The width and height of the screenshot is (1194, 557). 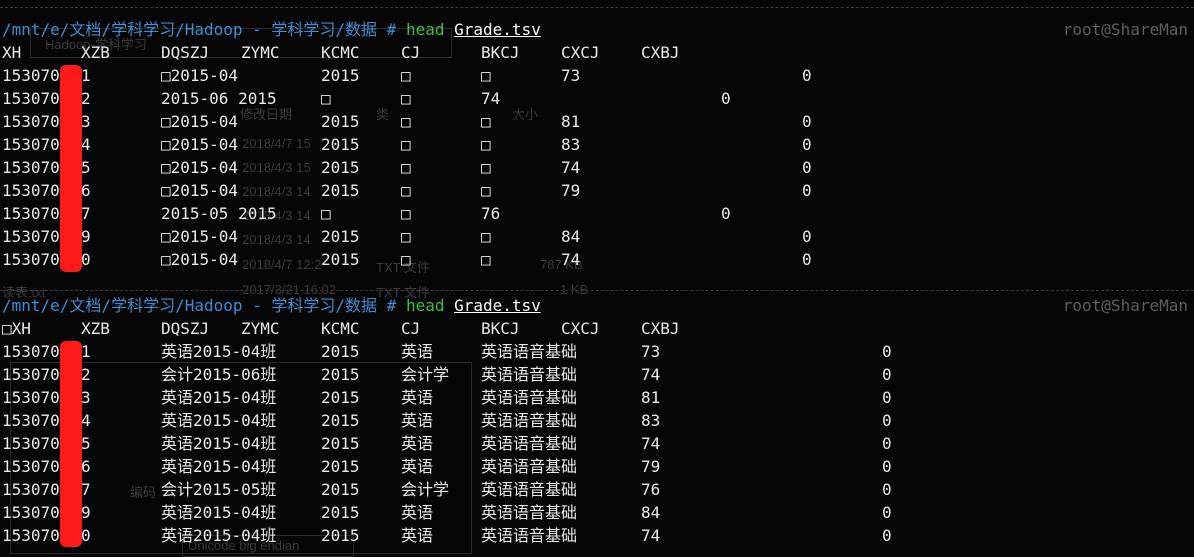 I want to click on column-header: CXBJ, so click(x=660, y=52).